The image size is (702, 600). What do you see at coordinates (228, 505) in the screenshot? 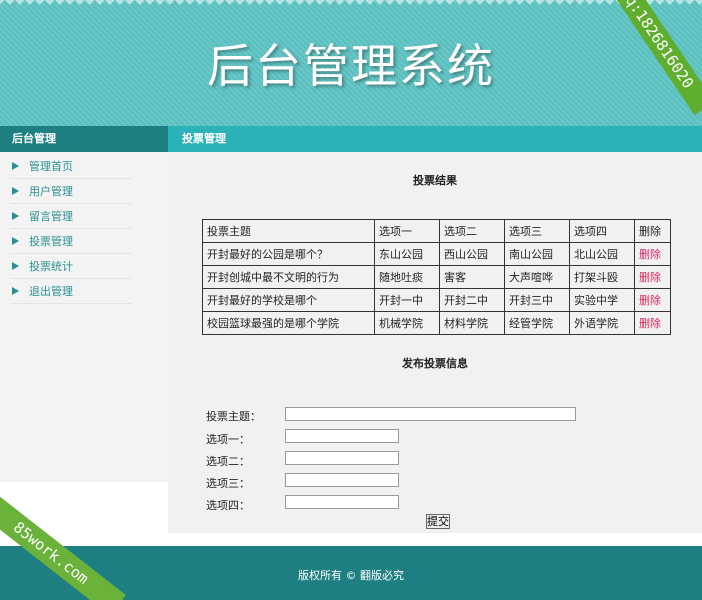
I see `option4-label: 选项四：` at bounding box center [228, 505].